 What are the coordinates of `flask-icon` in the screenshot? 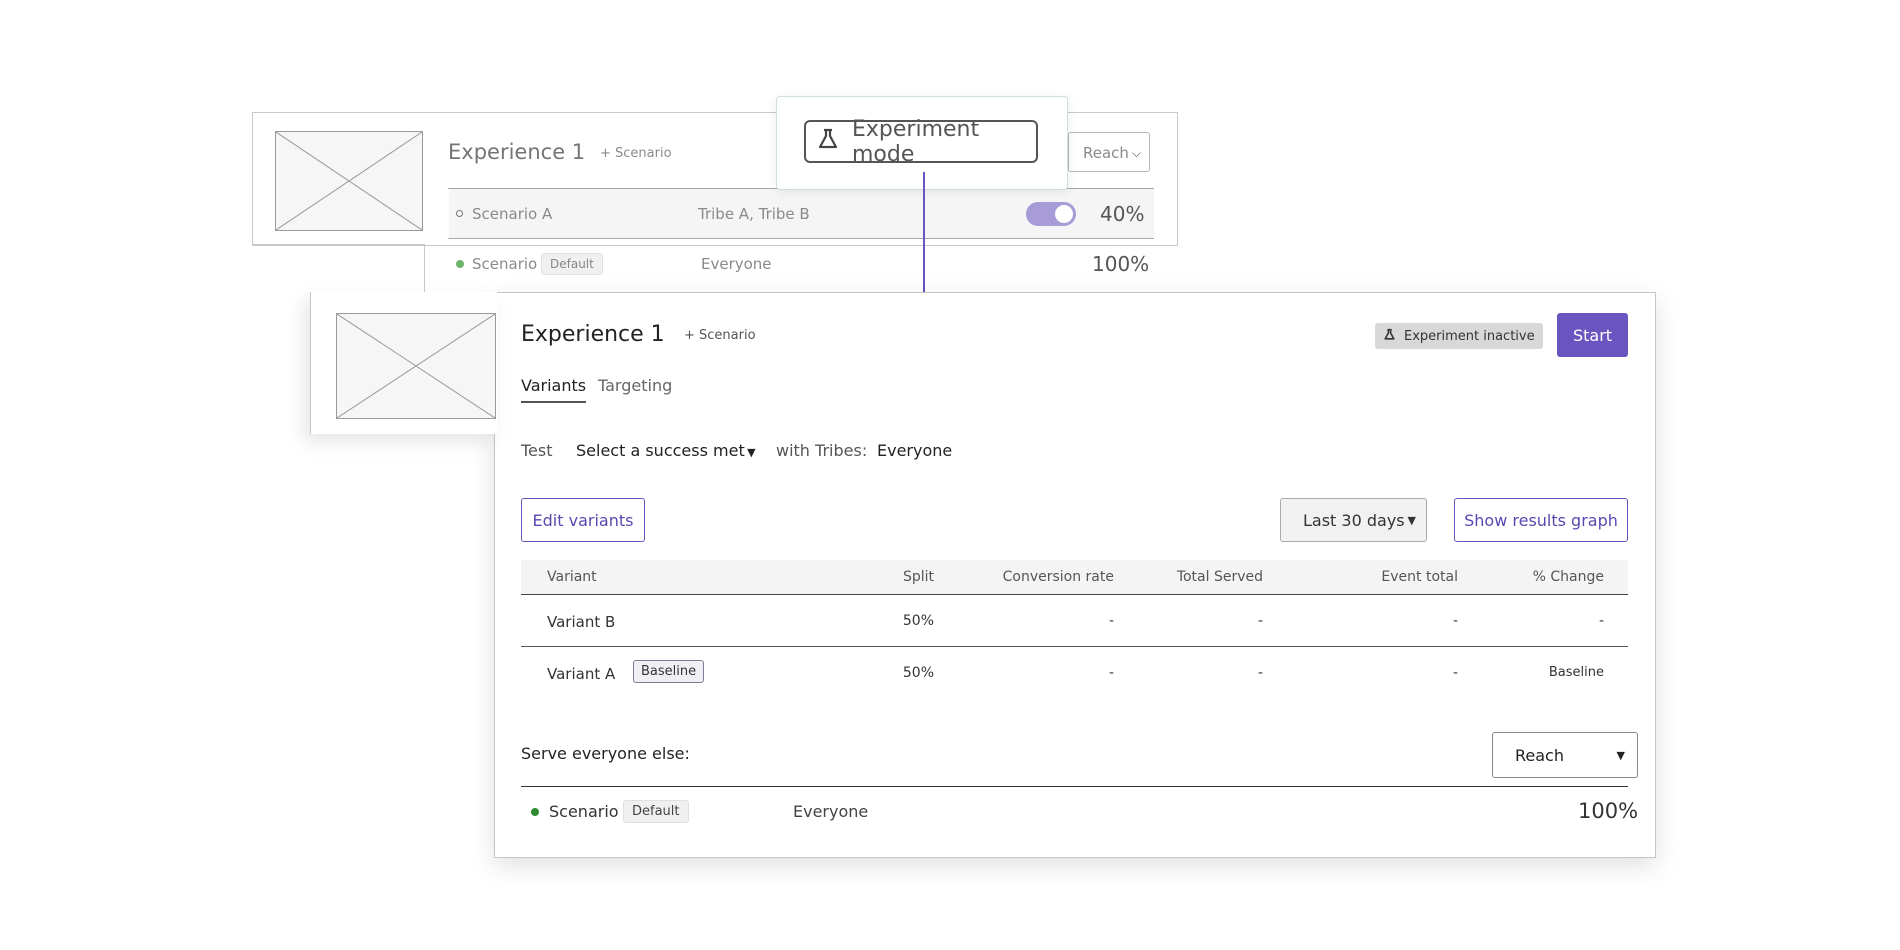 It's located at (1389, 336).